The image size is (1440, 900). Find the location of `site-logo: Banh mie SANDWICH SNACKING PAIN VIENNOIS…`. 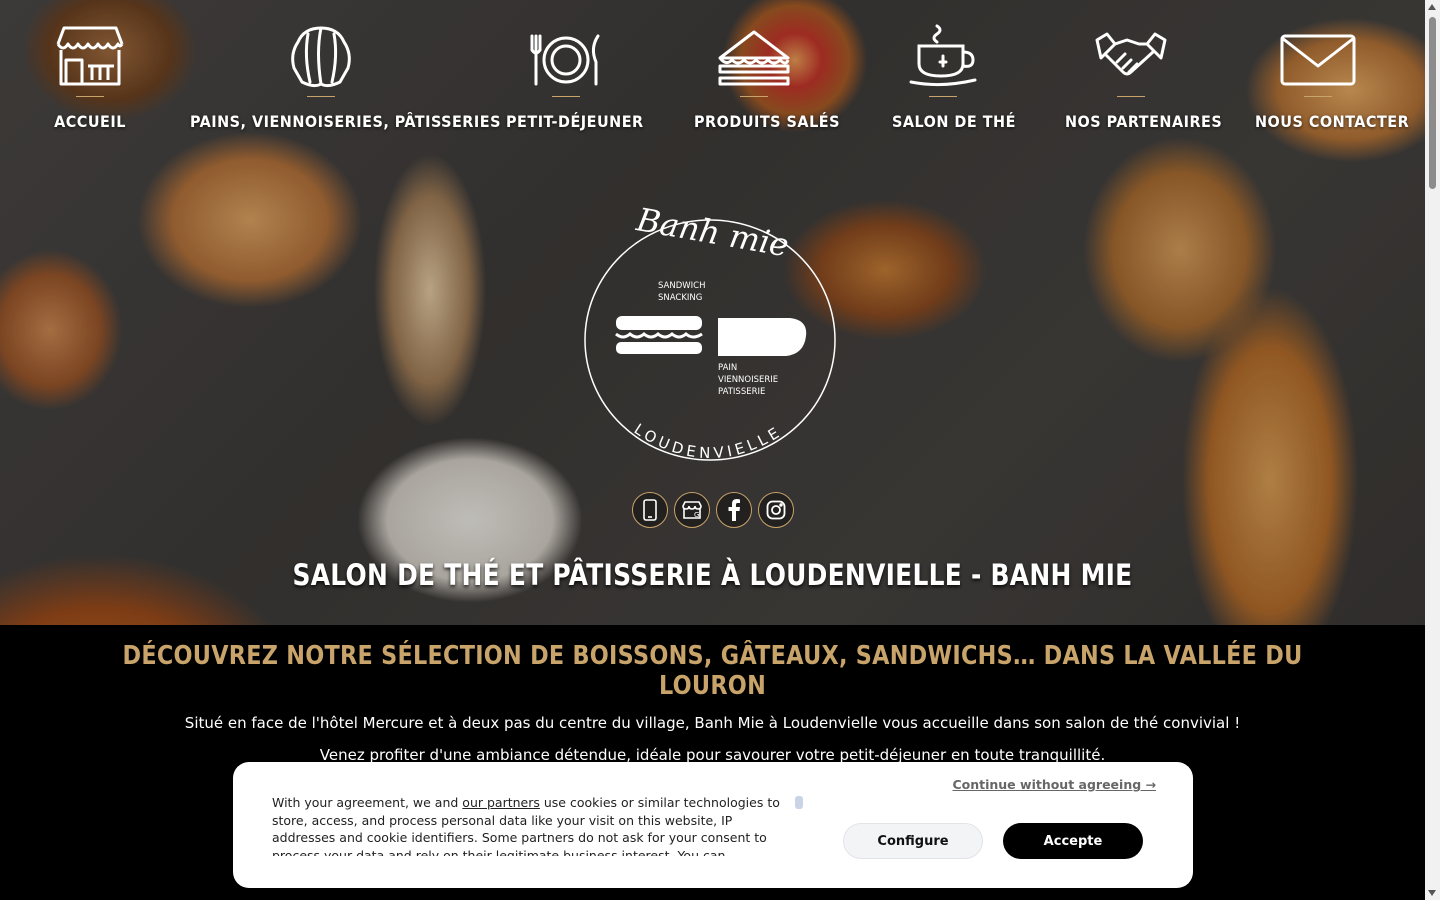

site-logo: Banh mie SANDWICH SNACKING PAIN VIENNOIS… is located at coordinates (710, 338).